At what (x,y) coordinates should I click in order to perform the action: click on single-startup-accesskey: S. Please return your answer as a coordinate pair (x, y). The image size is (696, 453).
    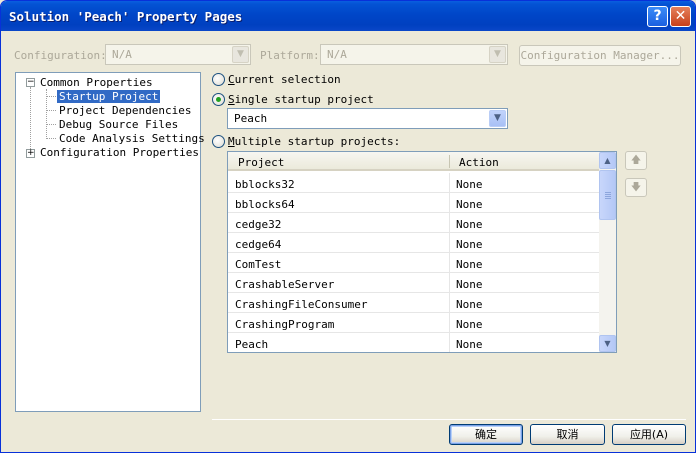
    Looking at the image, I should click on (231, 99).